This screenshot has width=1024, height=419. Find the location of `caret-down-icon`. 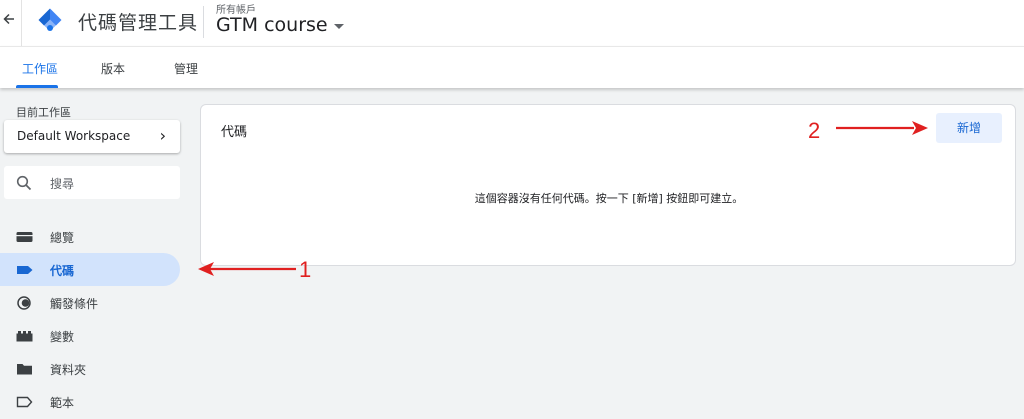

caret-down-icon is located at coordinates (338, 26).